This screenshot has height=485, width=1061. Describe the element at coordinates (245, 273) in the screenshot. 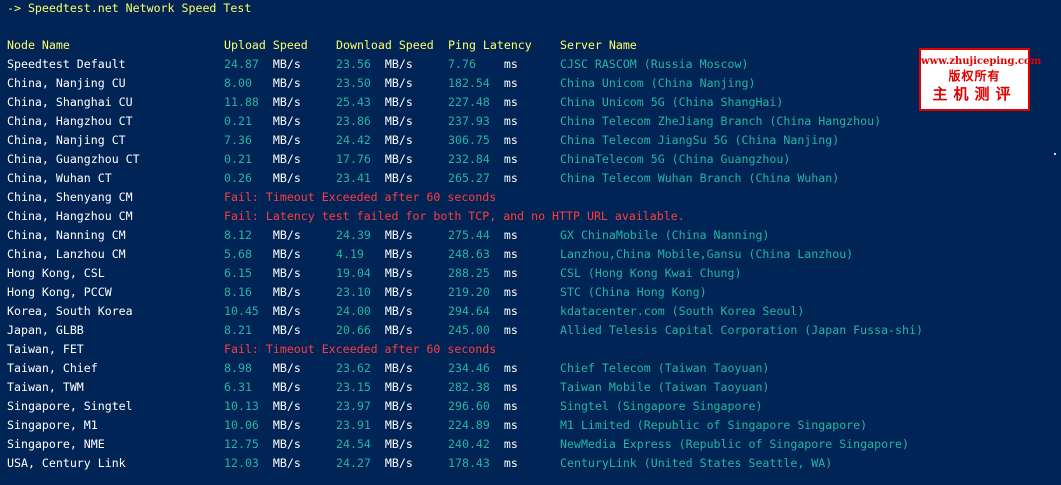

I see `upload-value: 6.15` at that location.